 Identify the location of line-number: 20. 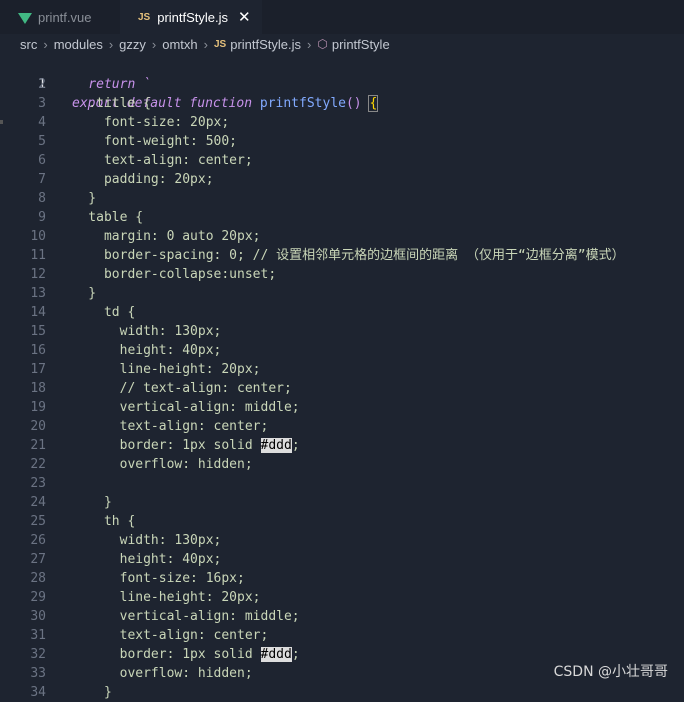
(38, 426).